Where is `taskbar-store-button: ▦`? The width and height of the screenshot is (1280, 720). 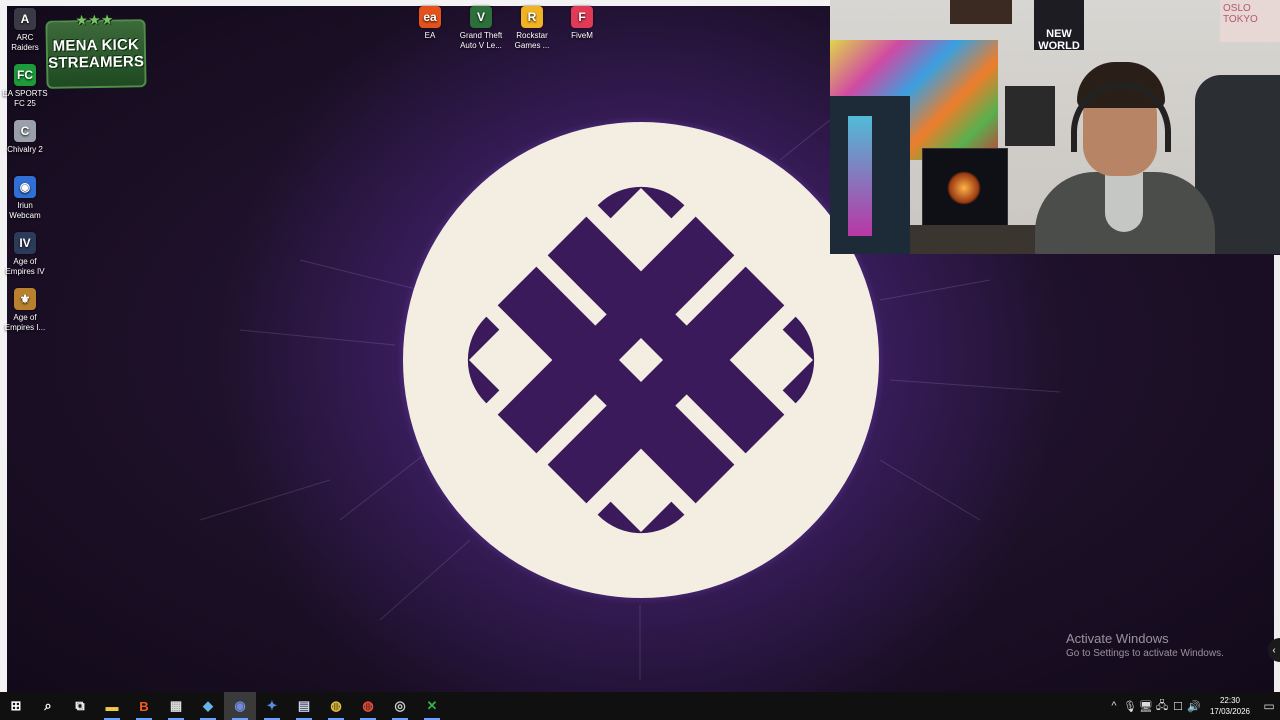 taskbar-store-button: ▦ is located at coordinates (176, 706).